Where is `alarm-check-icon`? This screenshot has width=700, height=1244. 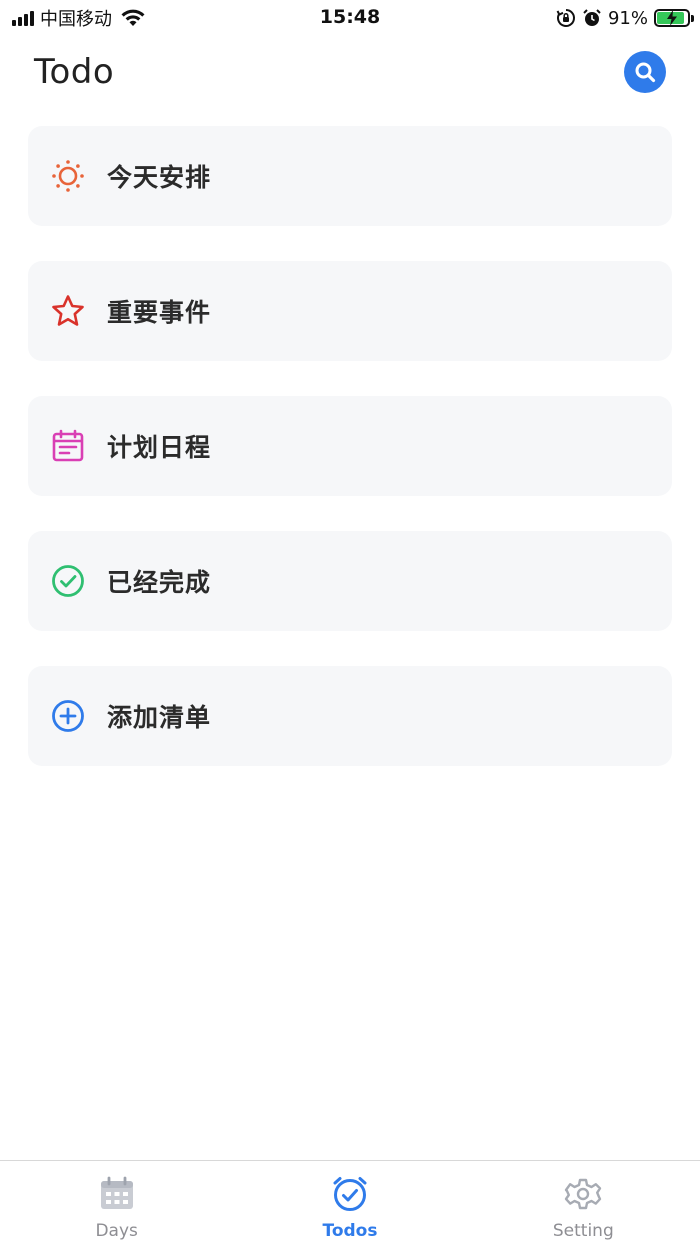 alarm-check-icon is located at coordinates (350, 1194).